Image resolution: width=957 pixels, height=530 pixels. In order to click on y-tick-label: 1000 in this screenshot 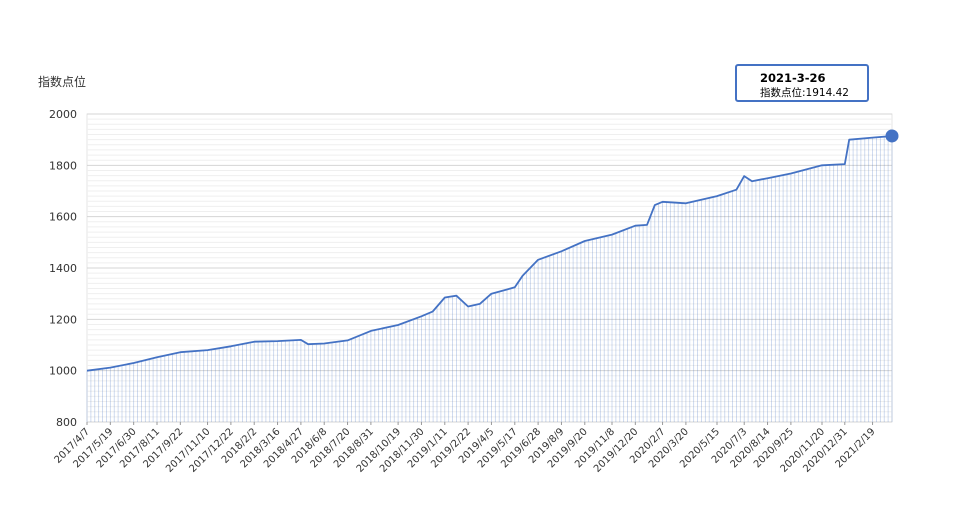, I will do `click(63, 371)`.